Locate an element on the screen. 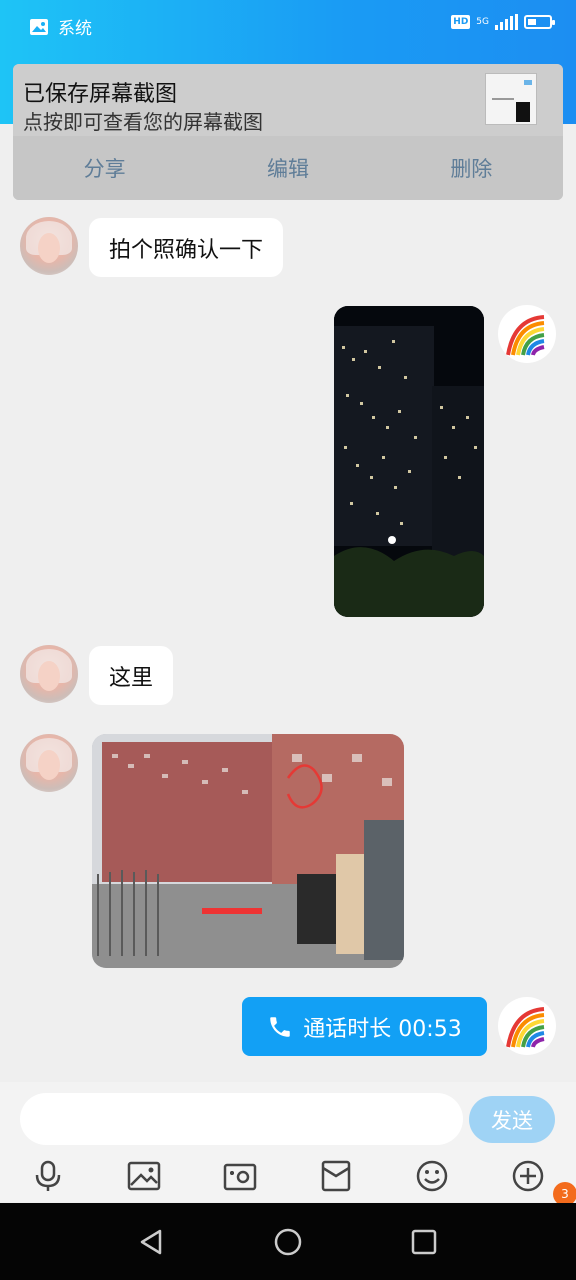 The height and width of the screenshot is (1280, 576). recents-icon is located at coordinates (424, 1242).